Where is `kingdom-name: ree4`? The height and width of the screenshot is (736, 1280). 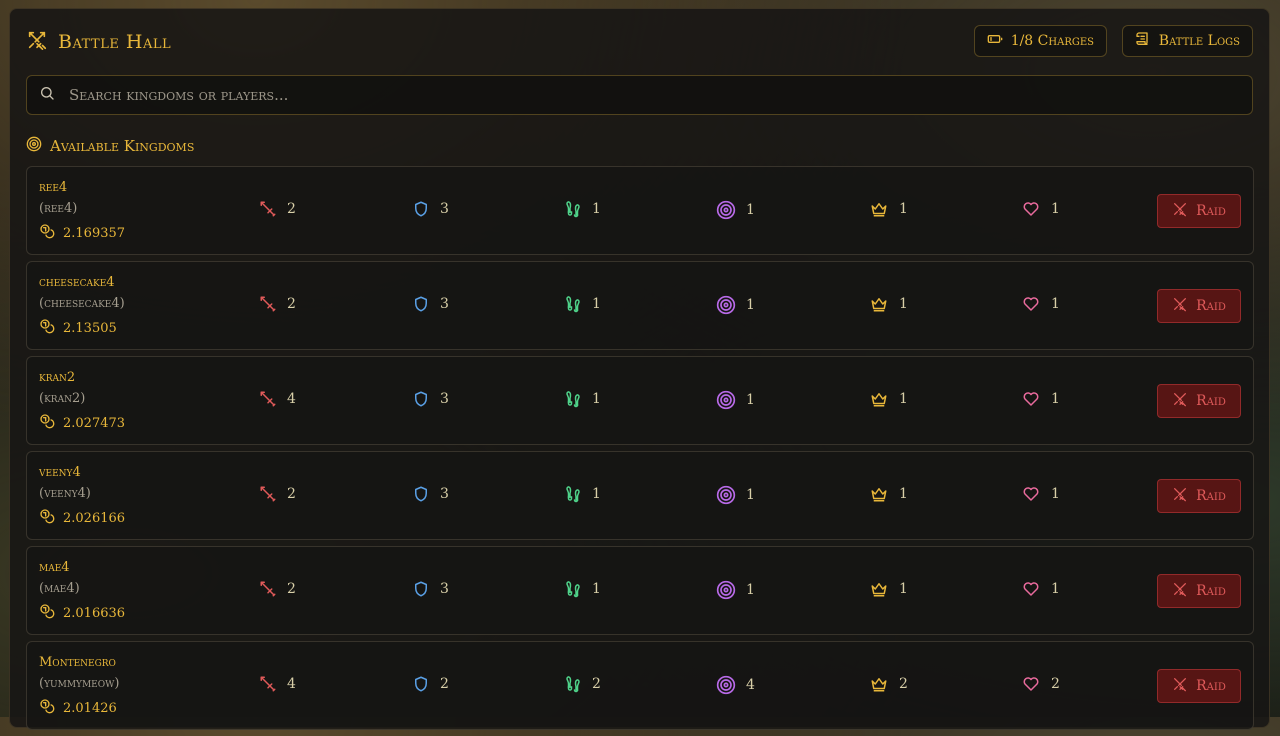 kingdom-name: ree4 is located at coordinates (53, 187).